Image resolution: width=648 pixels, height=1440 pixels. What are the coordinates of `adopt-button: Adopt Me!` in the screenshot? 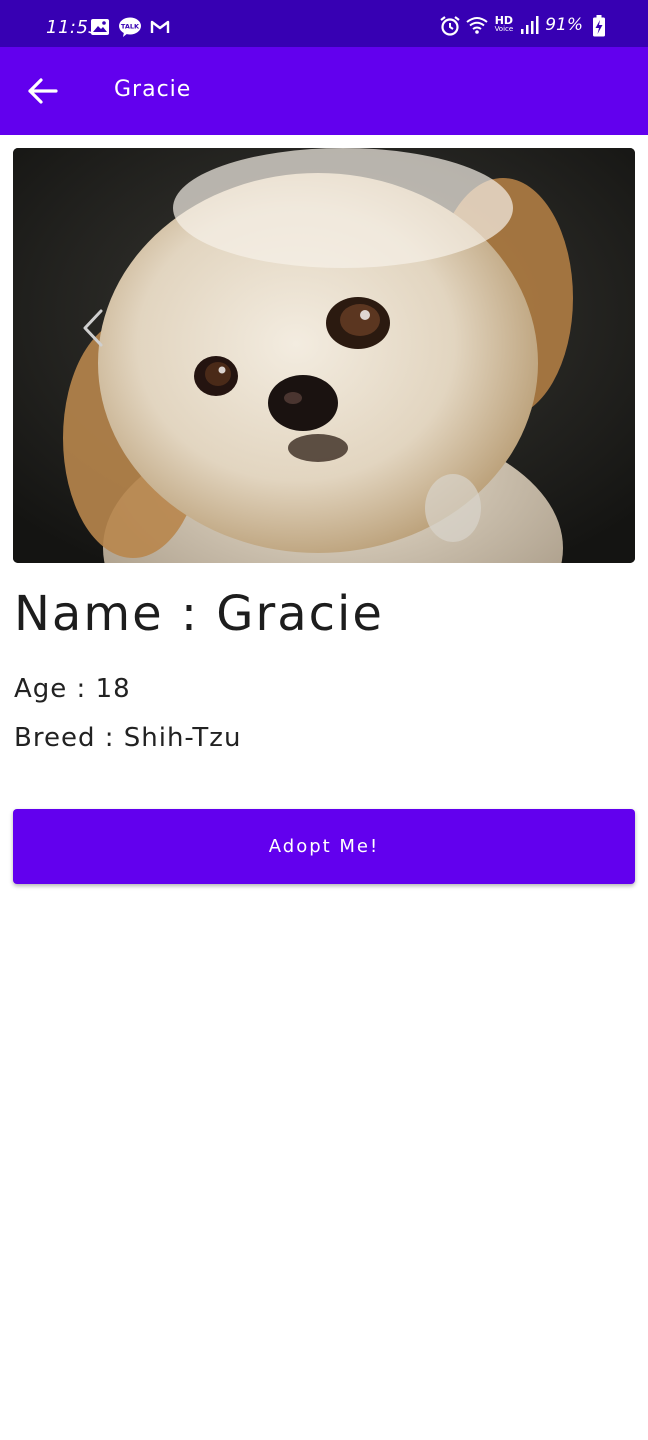 It's located at (324, 846).